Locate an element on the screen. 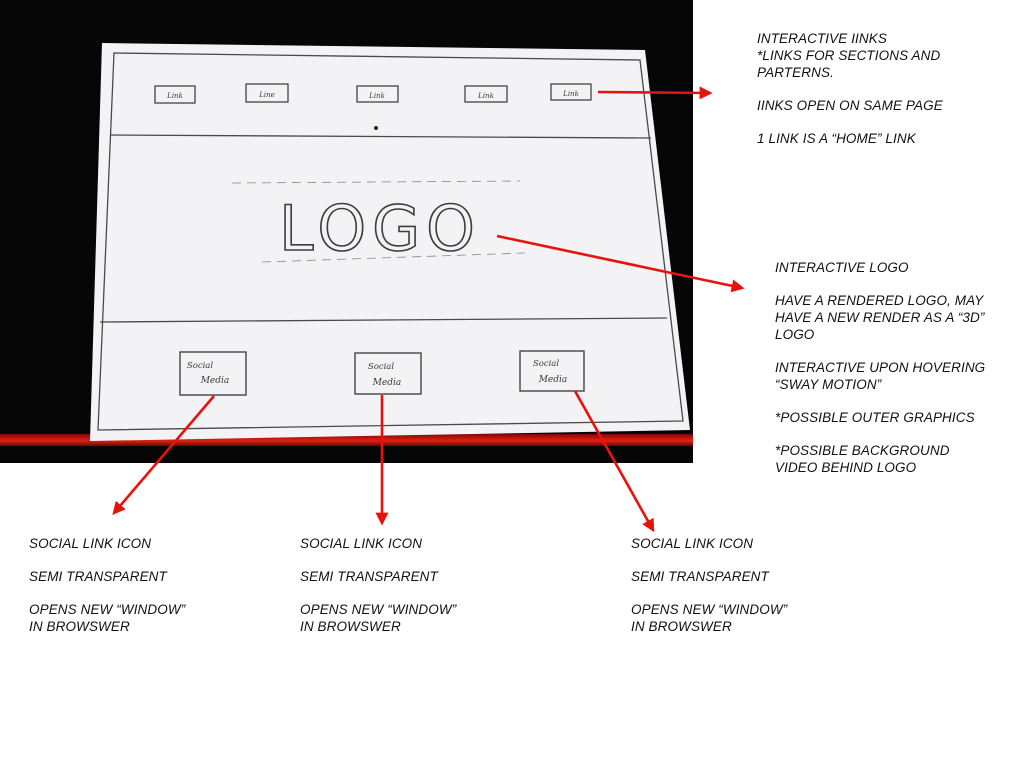  logo-note-render: HAVE A NEW RENDER AS A “3D” is located at coordinates (880, 317).